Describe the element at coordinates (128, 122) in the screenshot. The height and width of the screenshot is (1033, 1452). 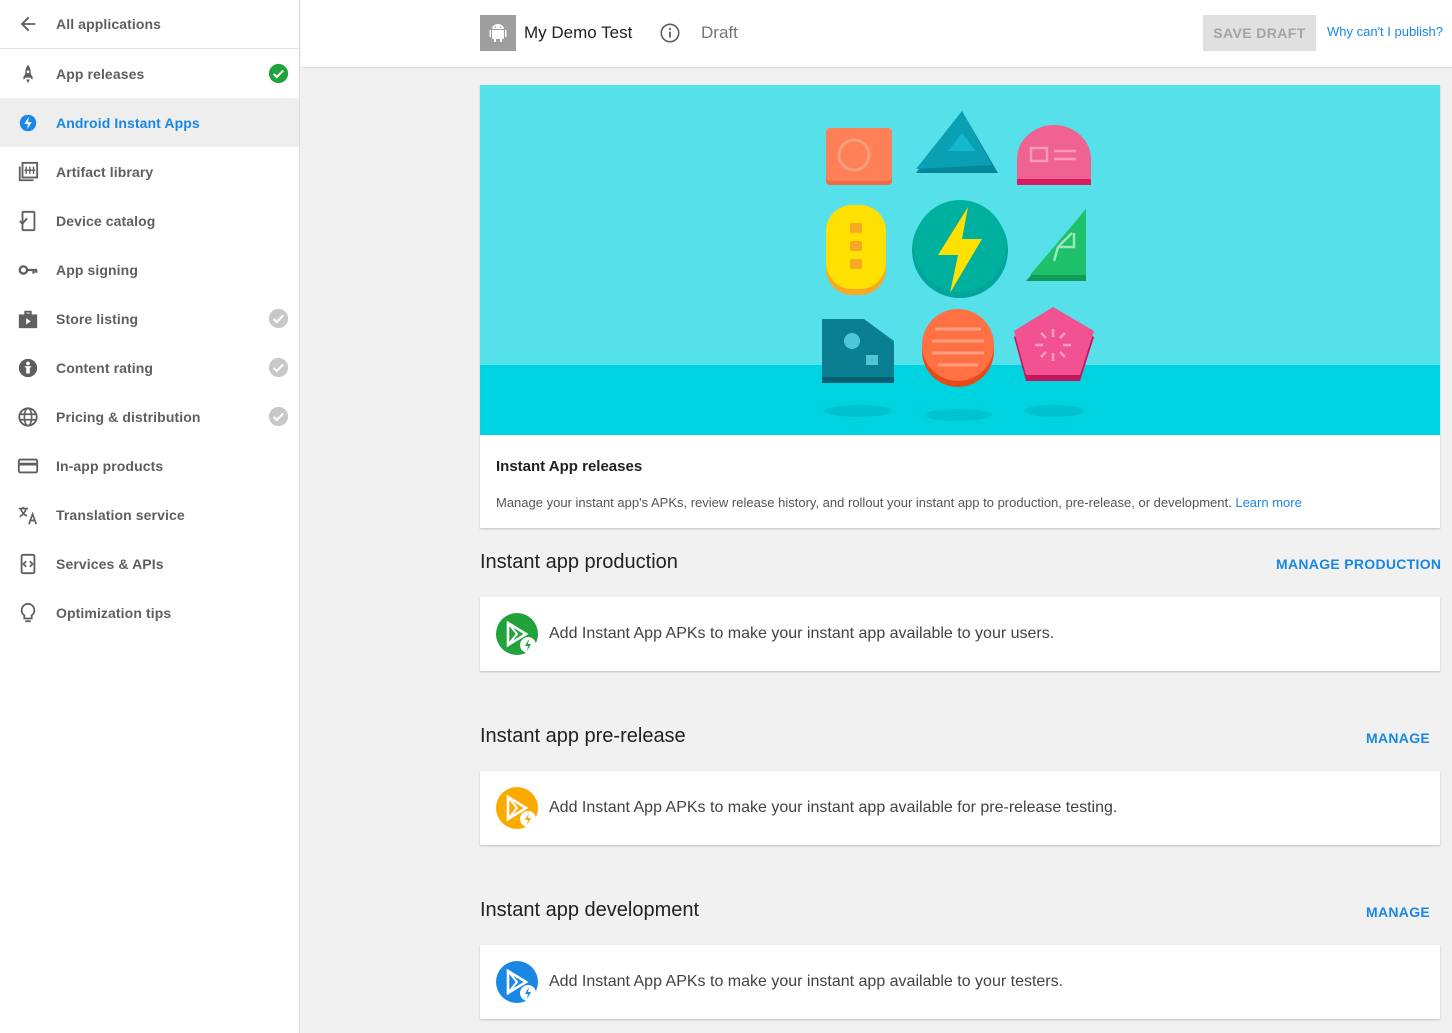
I see `sidebar-item-label: Android Instant Apps` at that location.